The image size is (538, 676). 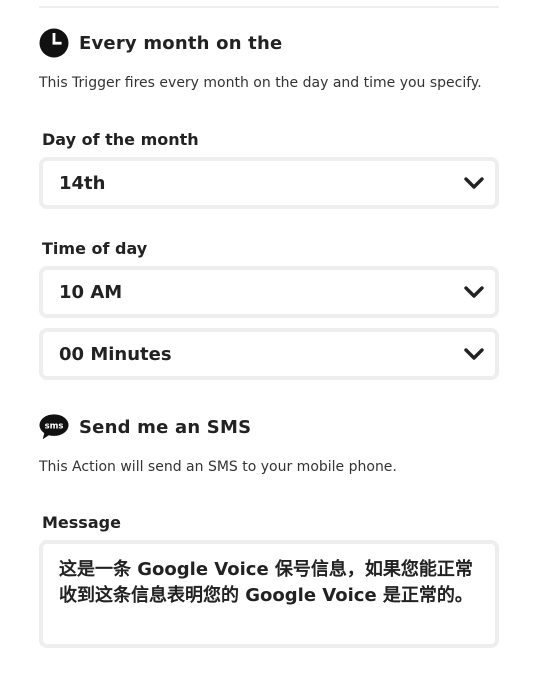 I want to click on trigger-title: Every month on the, so click(x=181, y=43).